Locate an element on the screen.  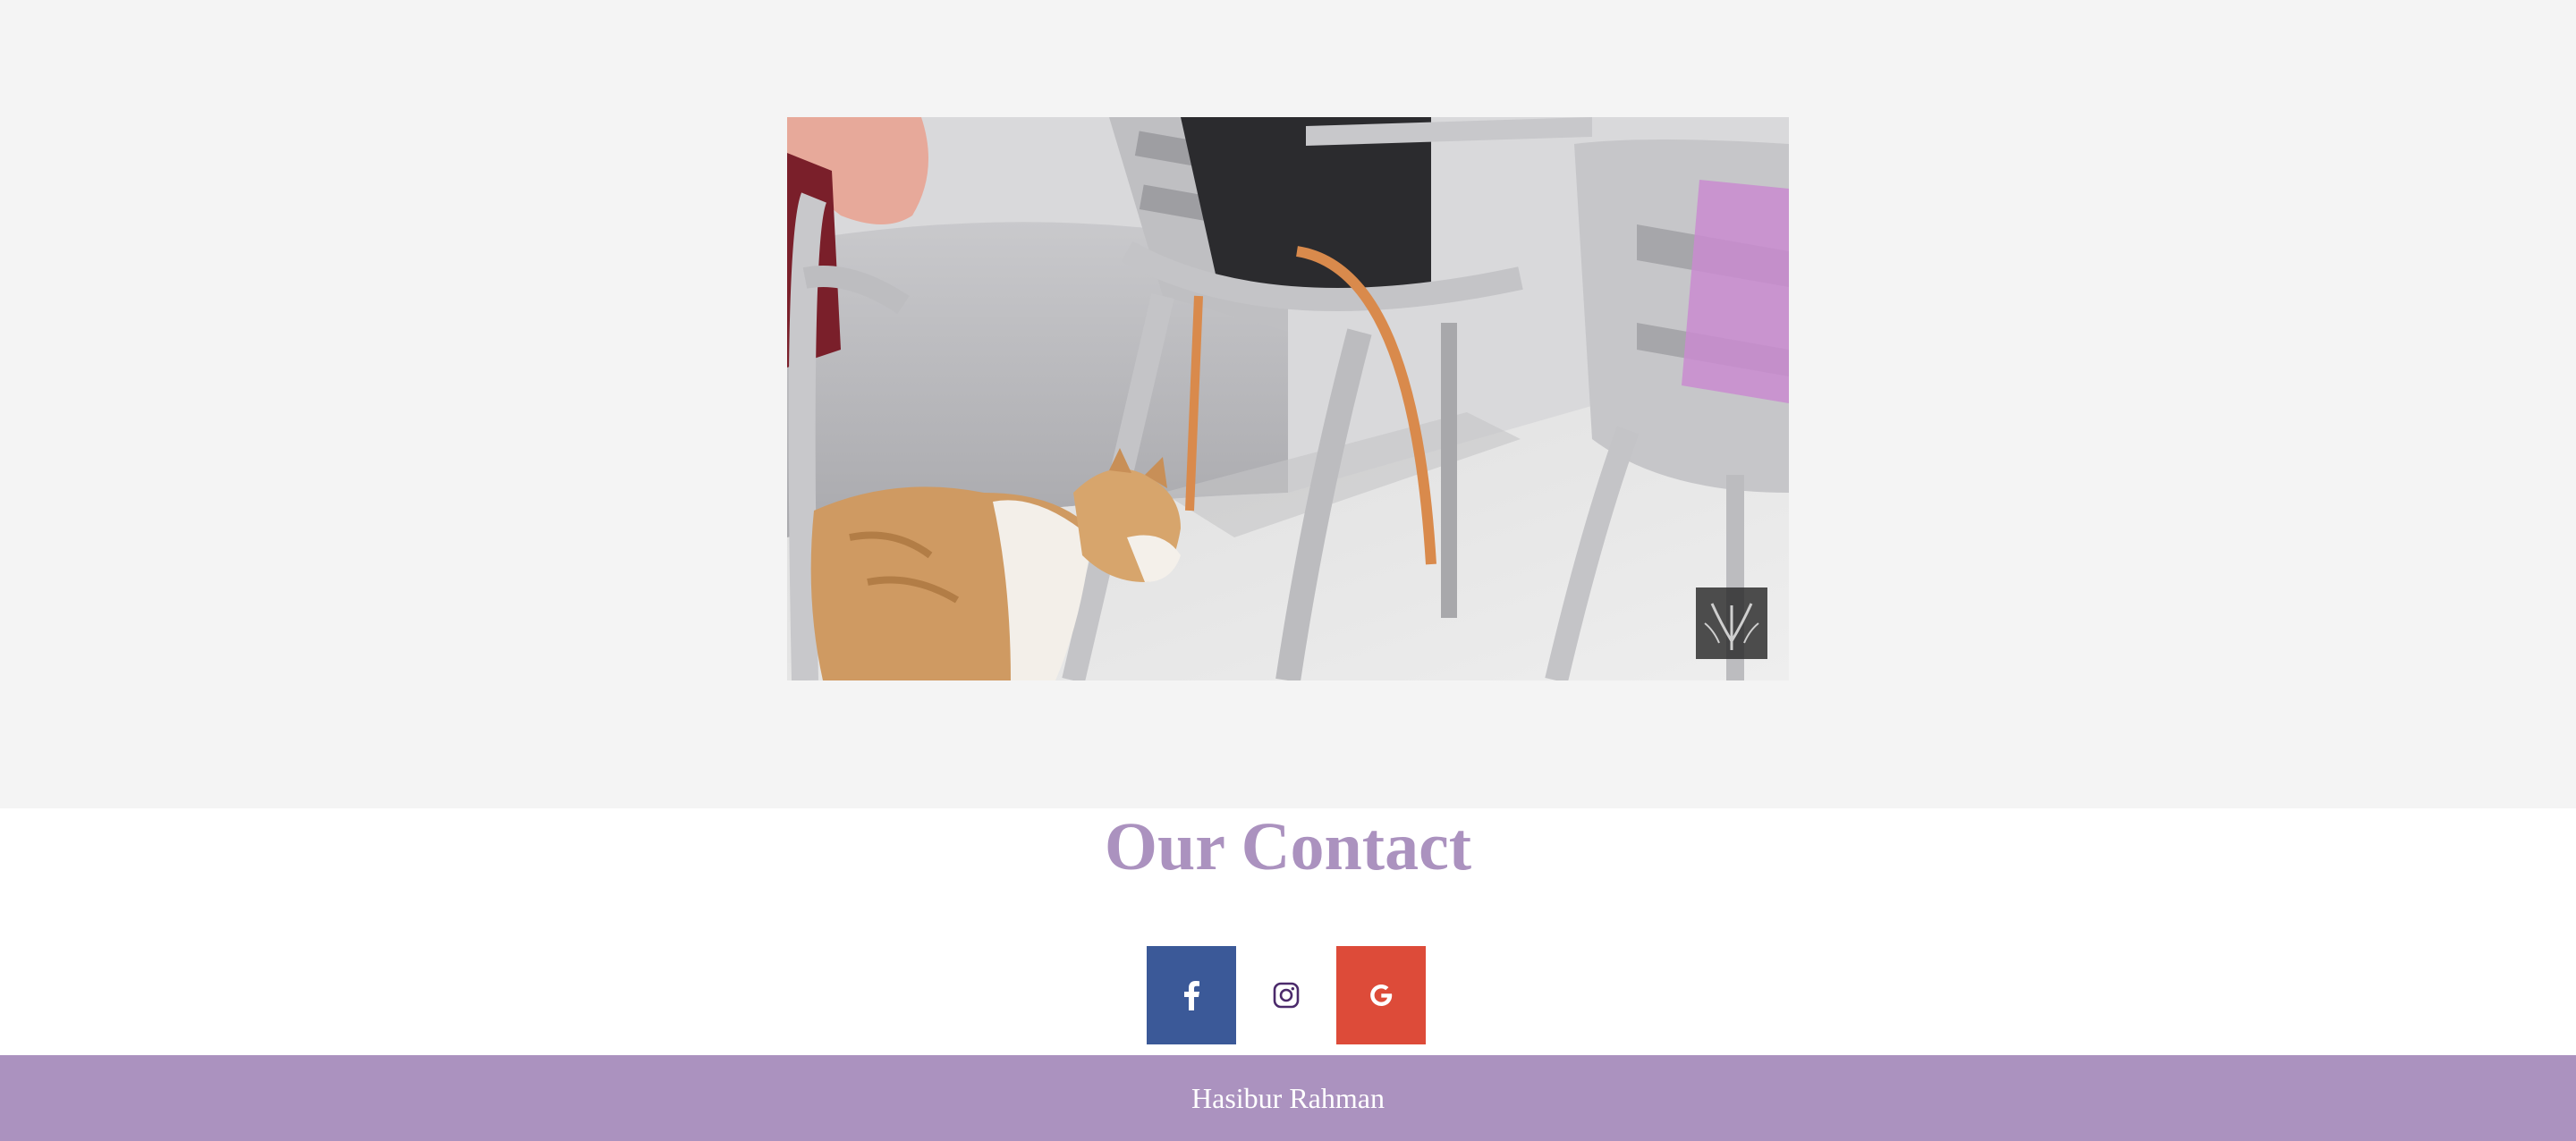
footer: Hasibur Rahman is located at coordinates (1288, 1098).